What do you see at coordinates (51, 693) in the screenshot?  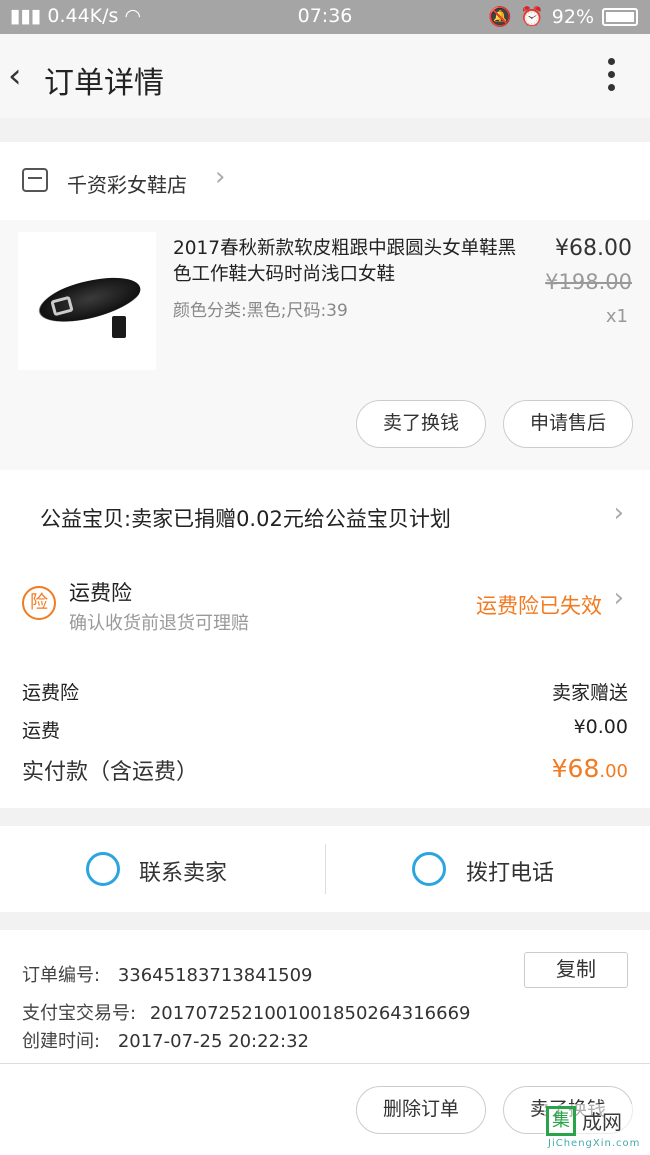 I see `fee-label: 运费险` at bounding box center [51, 693].